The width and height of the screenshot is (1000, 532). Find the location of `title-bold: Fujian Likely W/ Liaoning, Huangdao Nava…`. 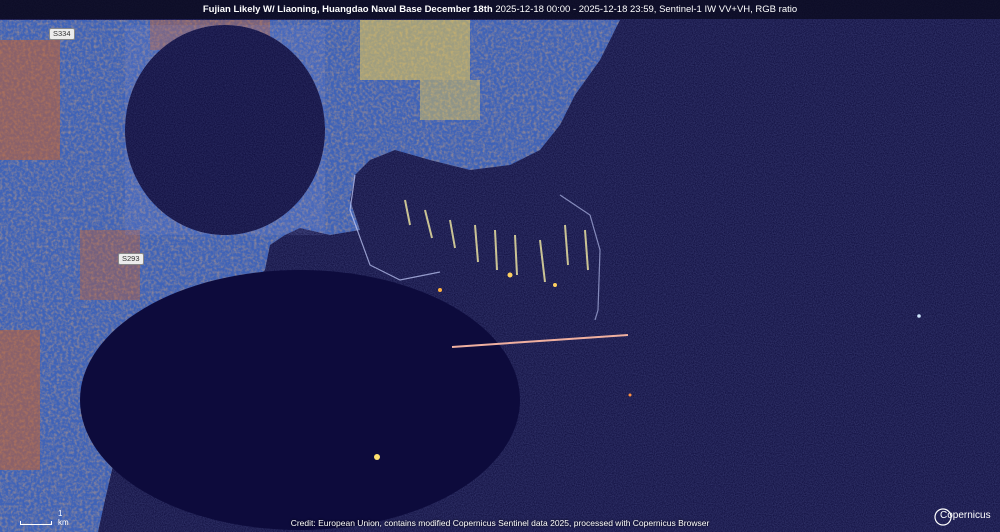

title-bold: Fujian Likely W/ Liaoning, Huangdao Nava… is located at coordinates (347, 9).